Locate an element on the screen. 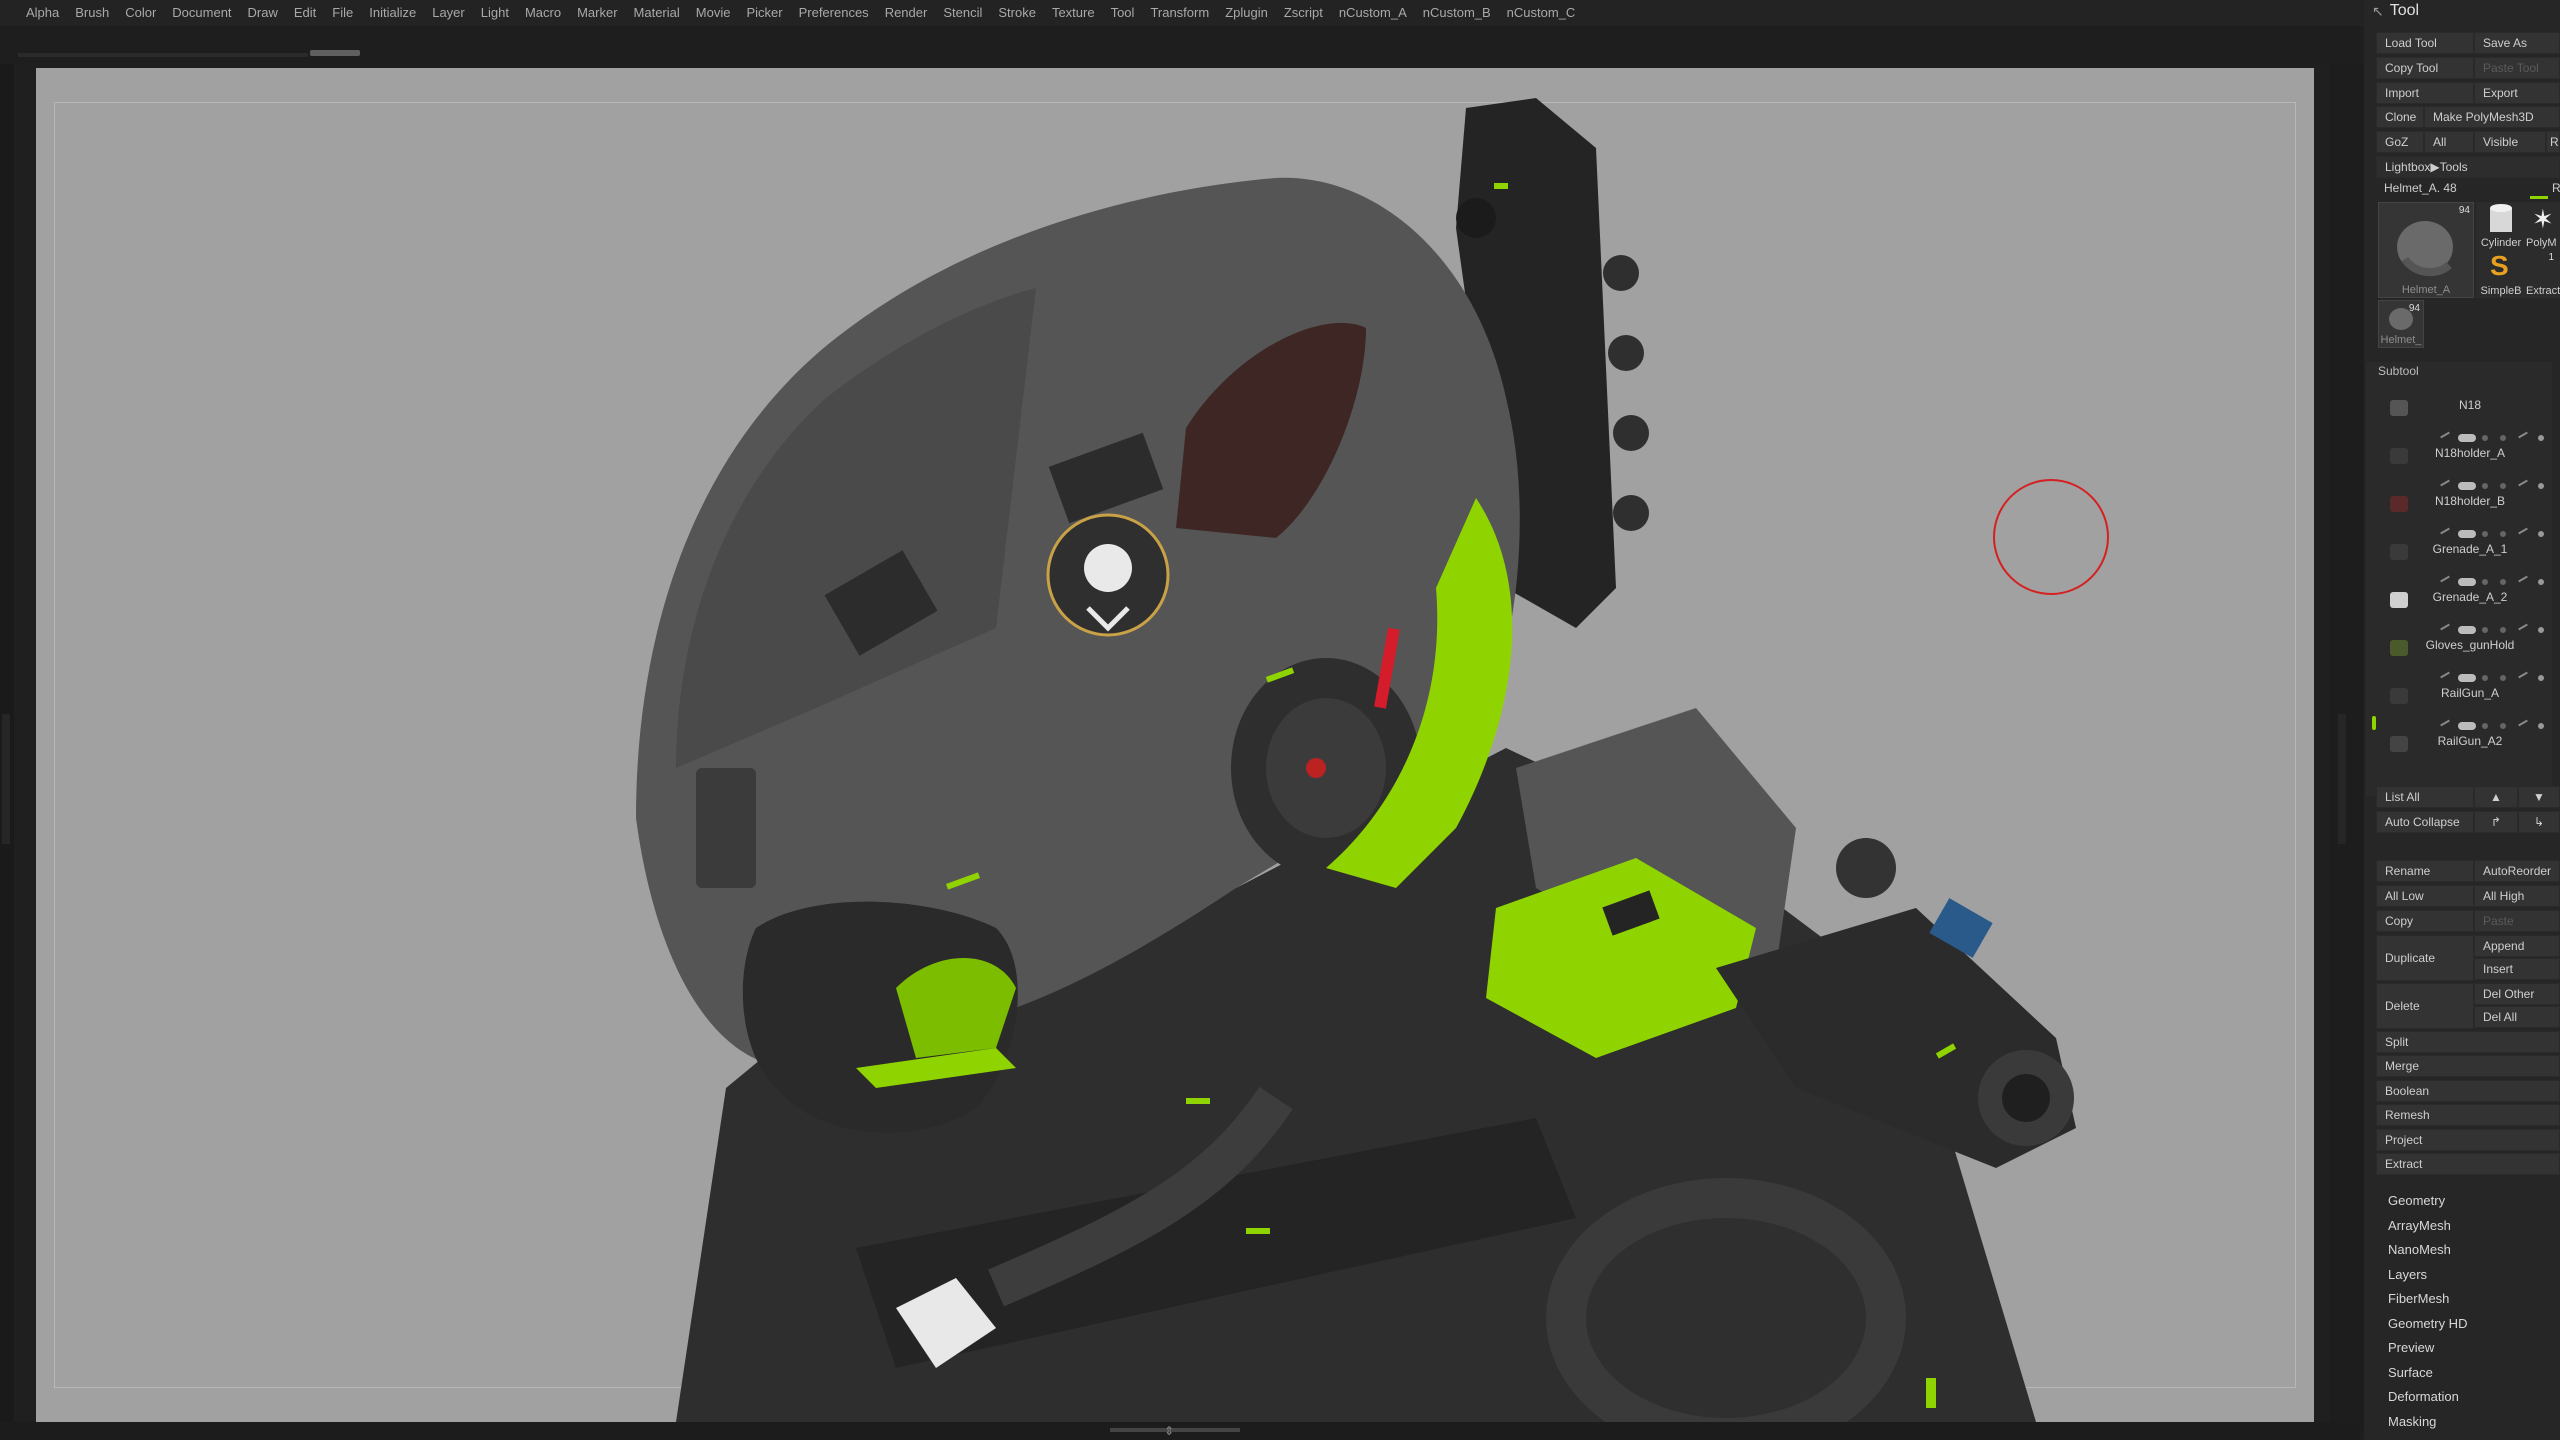 The height and width of the screenshot is (1440, 2560). extract-button: Extract is located at coordinates (2468, 1164).